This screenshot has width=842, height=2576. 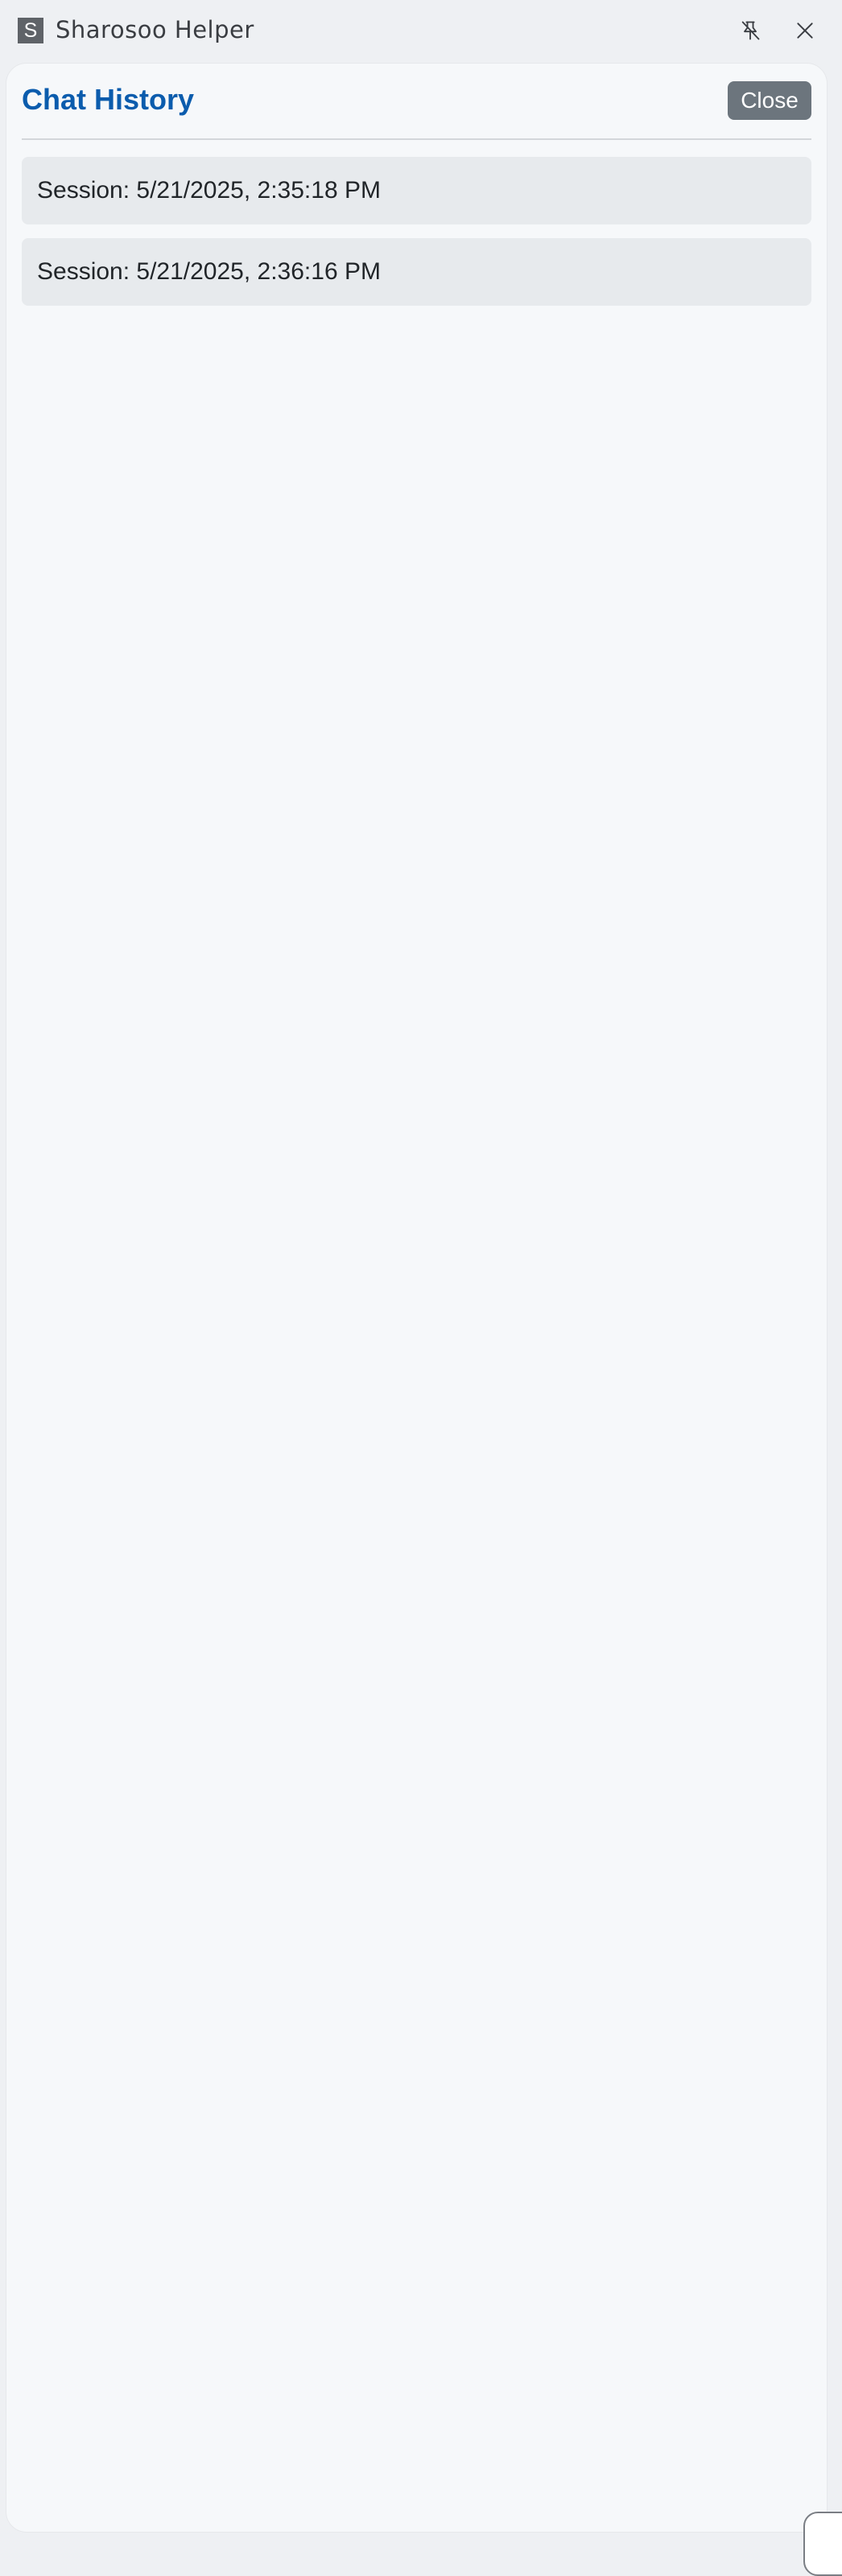 What do you see at coordinates (421, 30) in the screenshot?
I see `title-bar: S Sharosoo Helper` at bounding box center [421, 30].